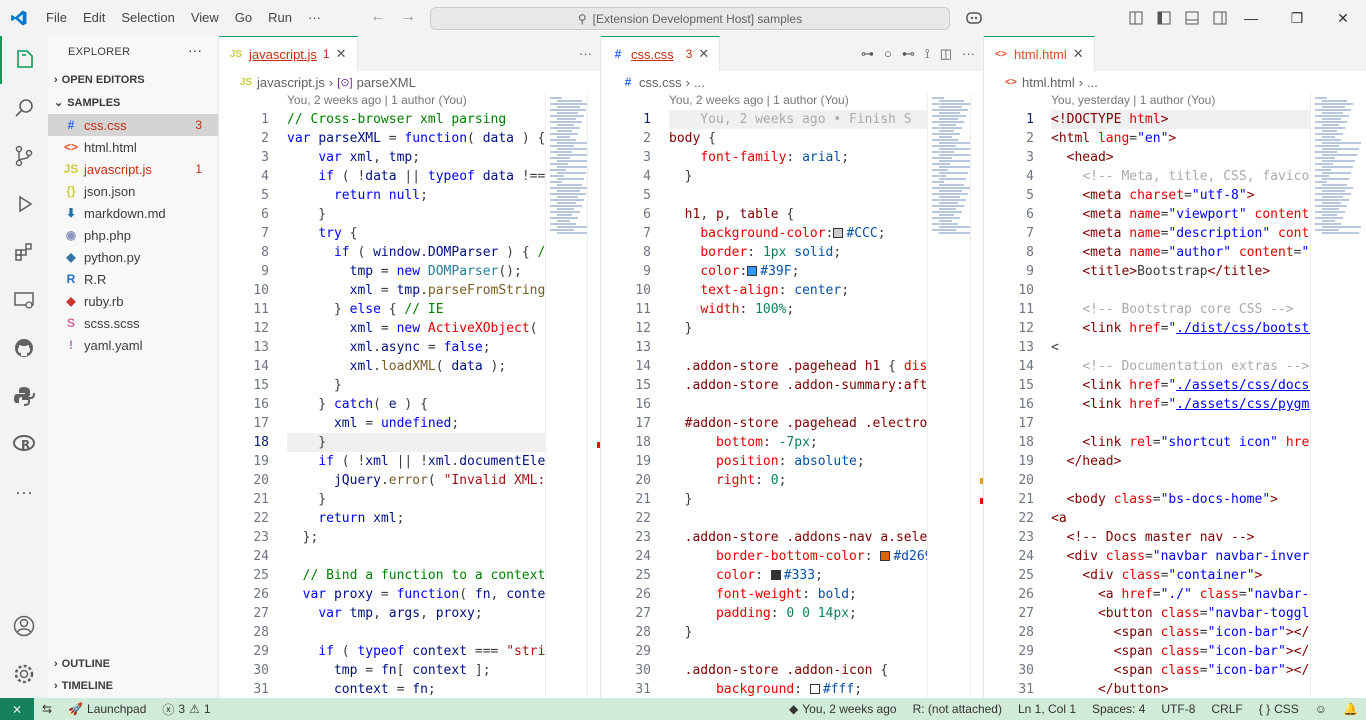  Describe the element at coordinates (47, 709) in the screenshot. I see `live-share-icon: ⇆` at that location.